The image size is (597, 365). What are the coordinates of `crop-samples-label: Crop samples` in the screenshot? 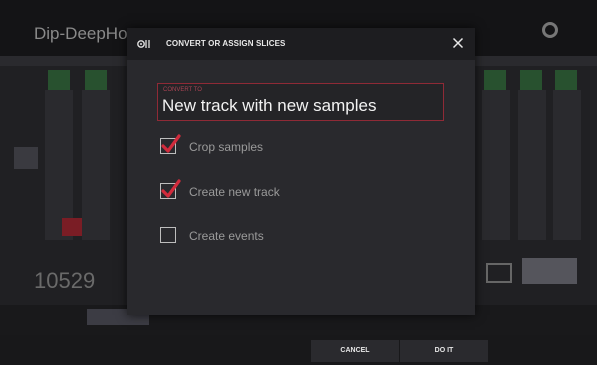 It's located at (226, 147).